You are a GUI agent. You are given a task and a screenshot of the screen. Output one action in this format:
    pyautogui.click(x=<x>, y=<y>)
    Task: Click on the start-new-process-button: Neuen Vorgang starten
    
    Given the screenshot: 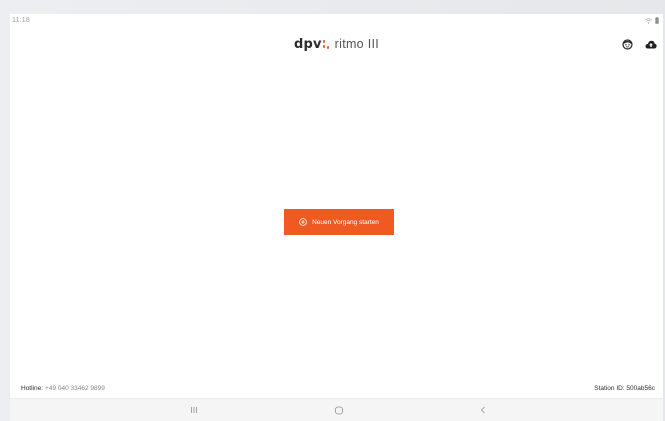 What is the action you would take?
    pyautogui.click(x=339, y=222)
    